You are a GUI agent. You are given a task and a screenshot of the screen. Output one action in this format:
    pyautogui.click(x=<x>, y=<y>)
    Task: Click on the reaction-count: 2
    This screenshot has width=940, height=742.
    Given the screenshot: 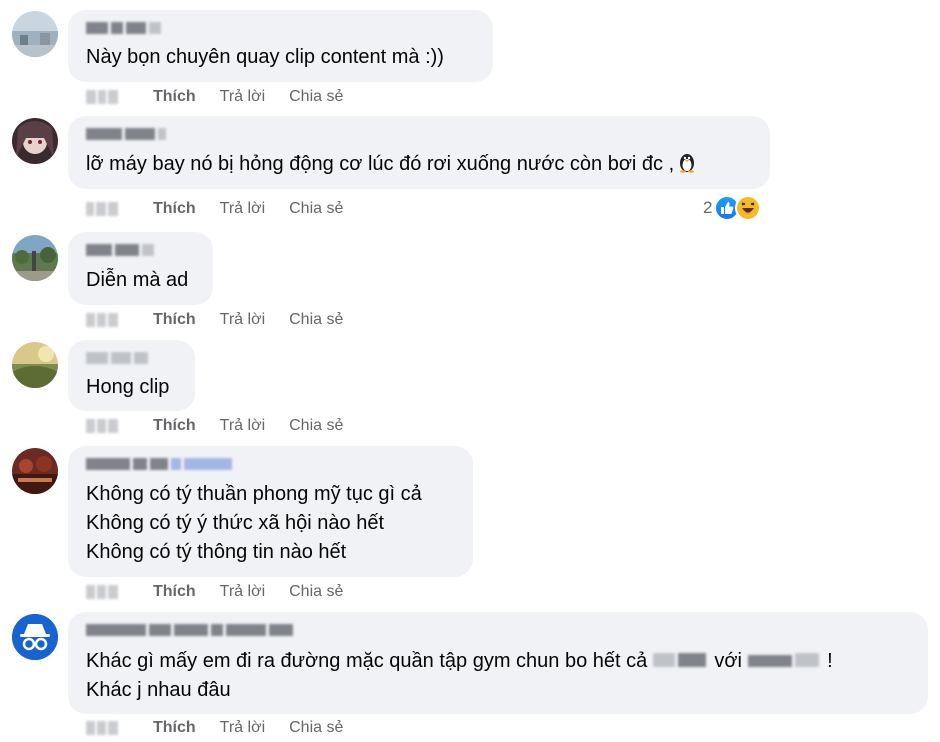 What is the action you would take?
    pyautogui.click(x=708, y=207)
    